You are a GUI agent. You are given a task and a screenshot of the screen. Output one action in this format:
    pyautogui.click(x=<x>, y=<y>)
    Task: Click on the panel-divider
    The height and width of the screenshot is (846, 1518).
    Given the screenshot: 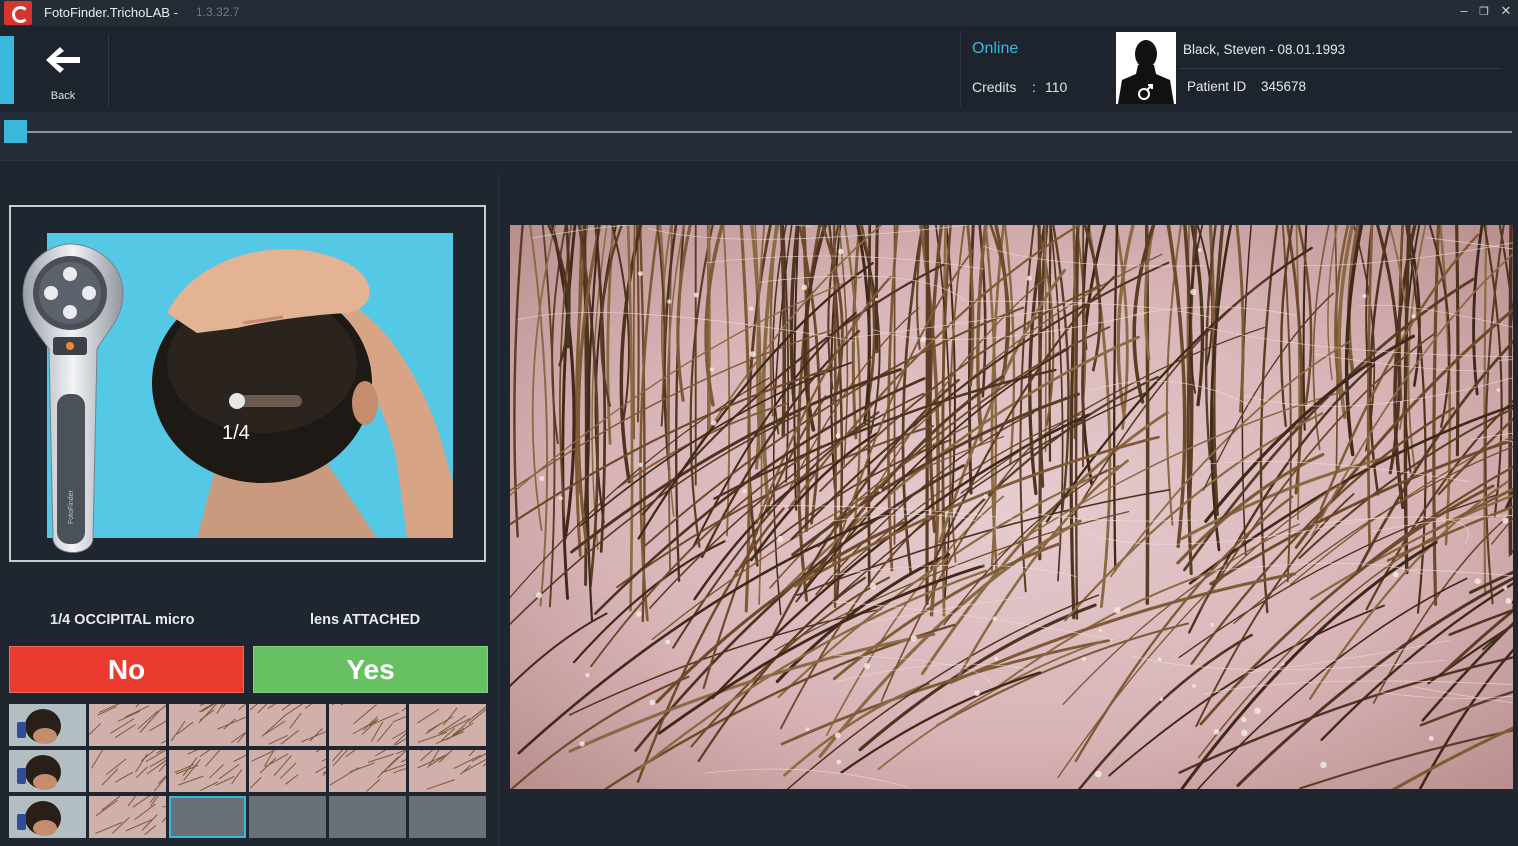 What is the action you would take?
    pyautogui.click(x=499, y=510)
    